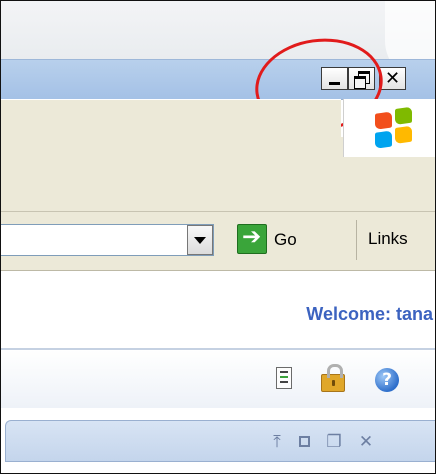  What do you see at coordinates (200, 240) in the screenshot?
I see `address-dropdown-button` at bounding box center [200, 240].